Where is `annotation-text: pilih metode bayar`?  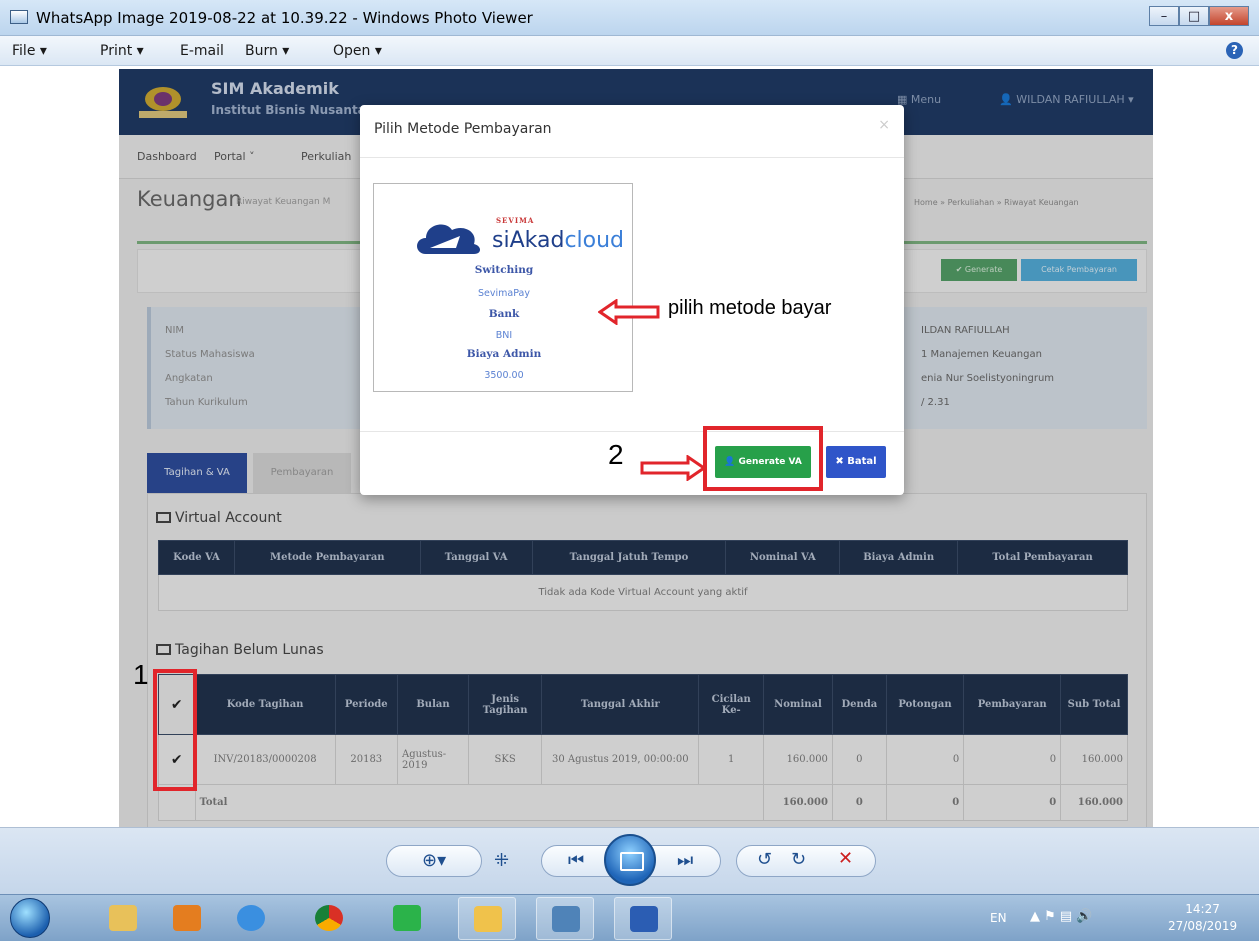
annotation-text: pilih metode bayar is located at coordinates (750, 308).